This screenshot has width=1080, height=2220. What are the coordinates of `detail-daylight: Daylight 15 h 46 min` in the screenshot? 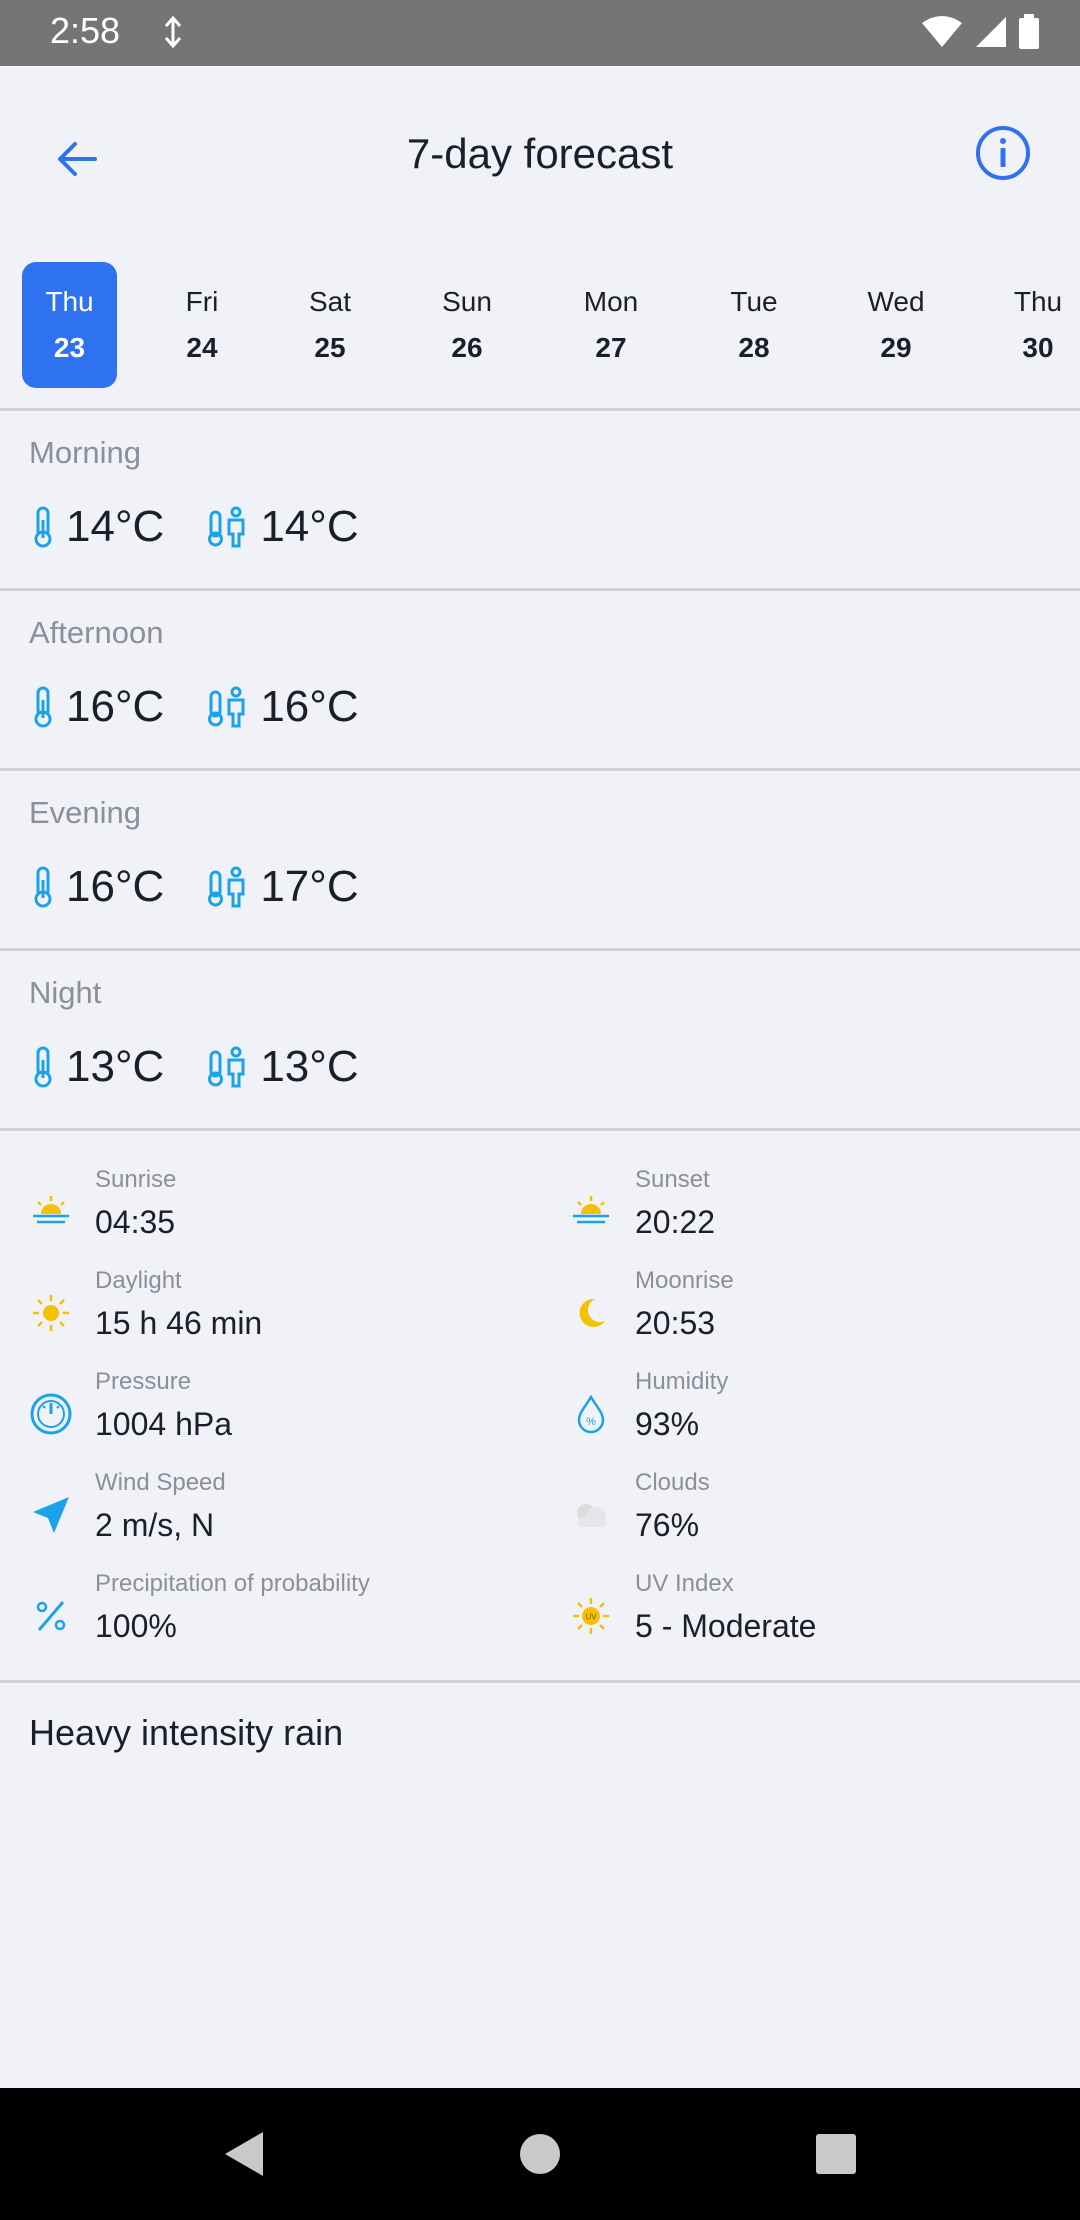 It's located at (279, 1312).